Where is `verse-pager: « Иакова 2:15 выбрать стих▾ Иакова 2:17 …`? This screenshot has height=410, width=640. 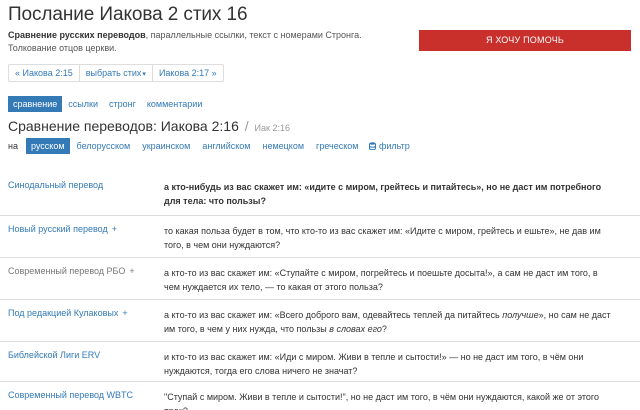
verse-pager: « Иакова 2:15 выбрать стих▾ Иакова 2:17 … is located at coordinates (116, 73).